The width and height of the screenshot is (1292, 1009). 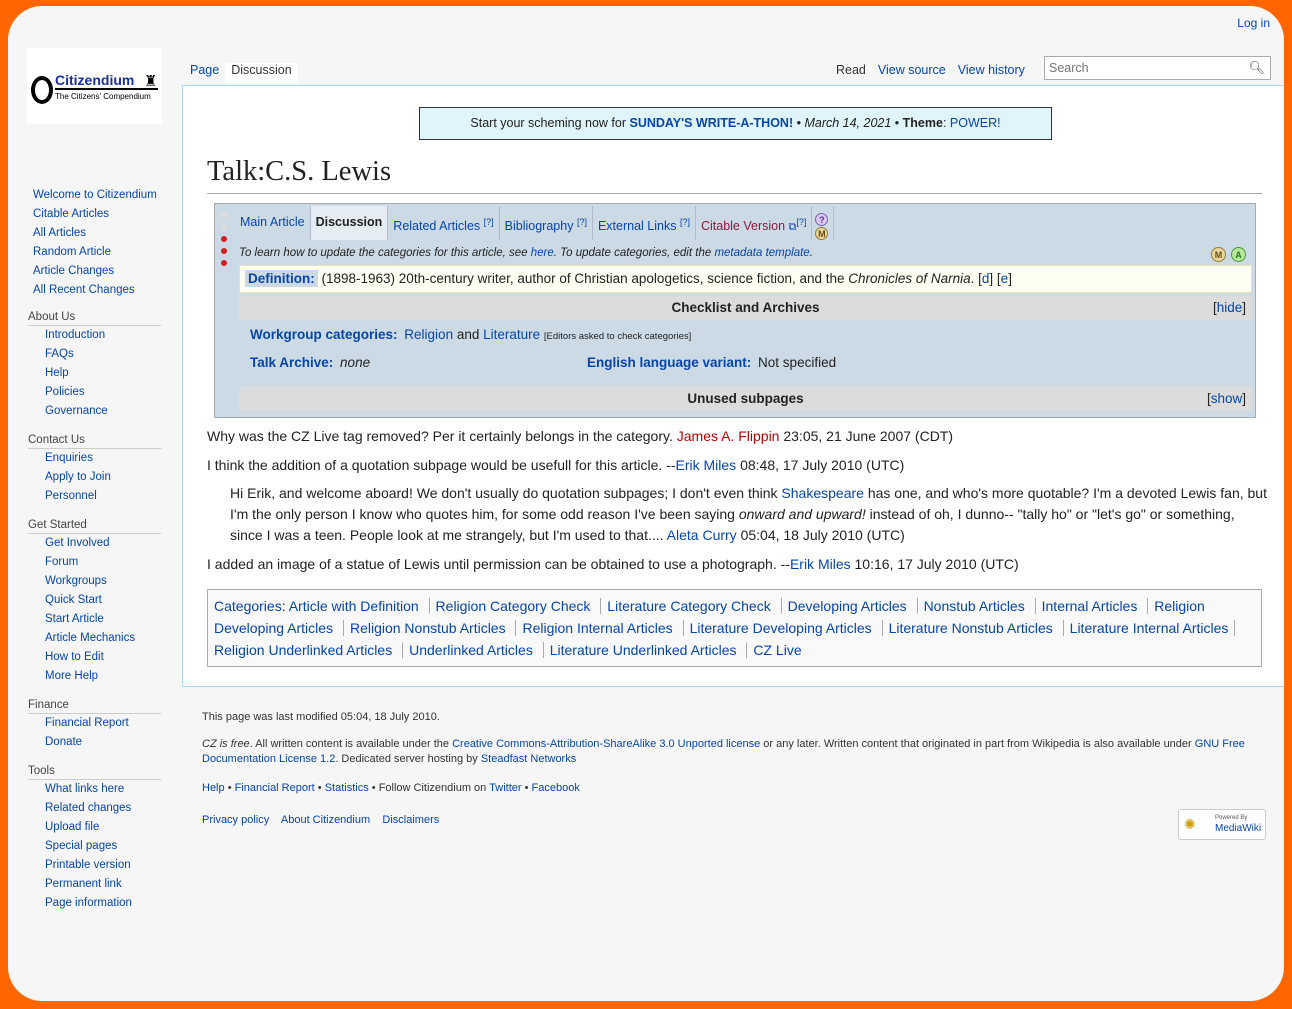 What do you see at coordinates (688, 606) in the screenshot?
I see `category-link: Literature Category Check` at bounding box center [688, 606].